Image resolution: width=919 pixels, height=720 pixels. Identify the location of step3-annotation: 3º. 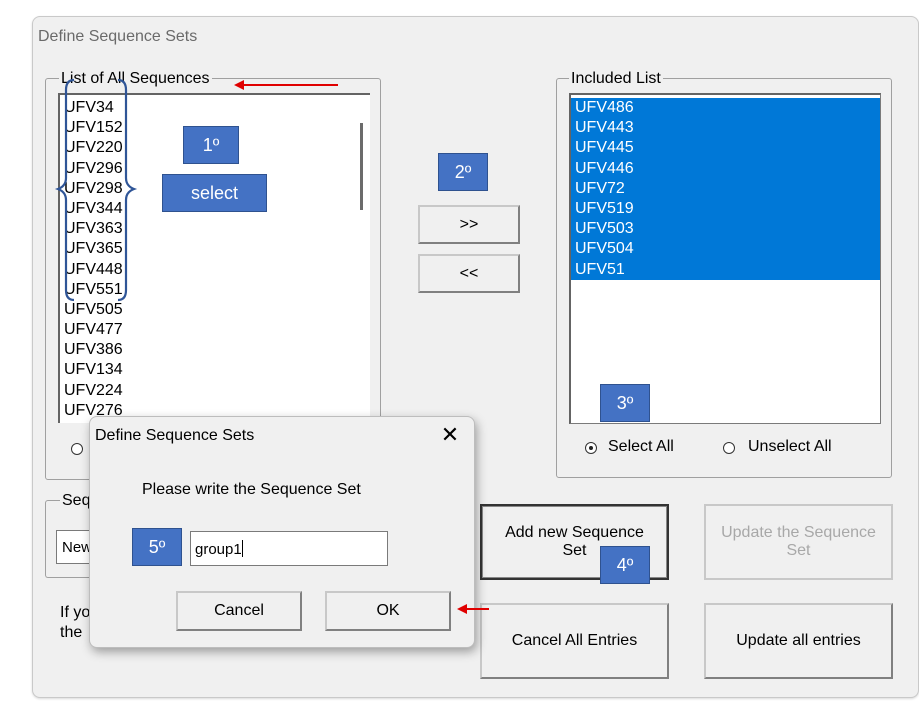
(625, 403).